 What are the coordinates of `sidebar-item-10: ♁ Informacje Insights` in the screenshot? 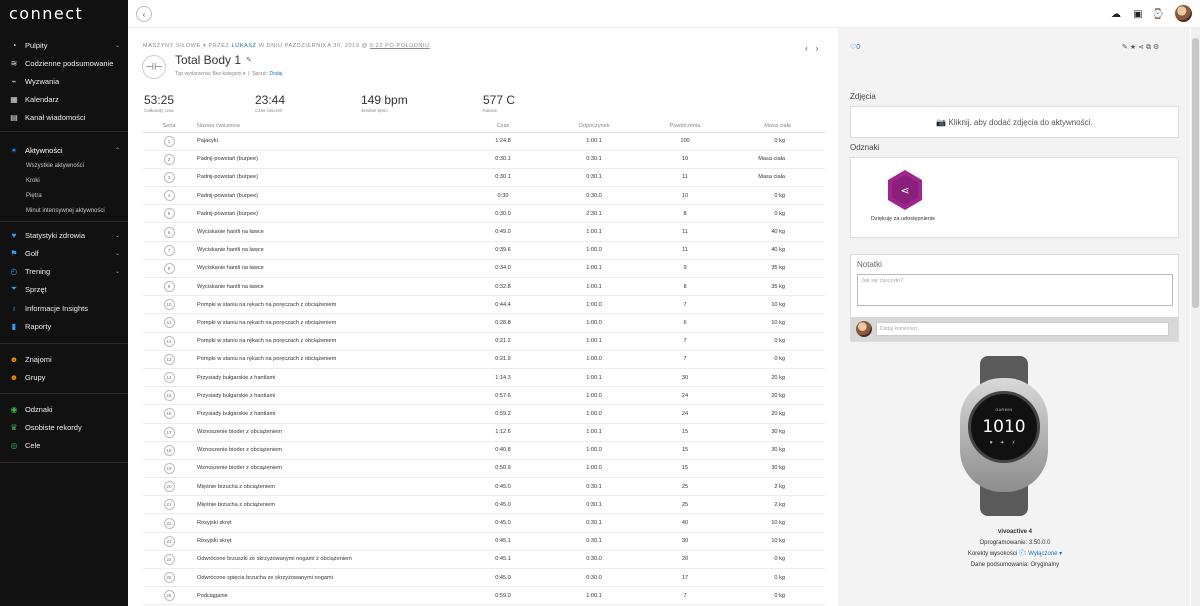 It's located at (64, 308).